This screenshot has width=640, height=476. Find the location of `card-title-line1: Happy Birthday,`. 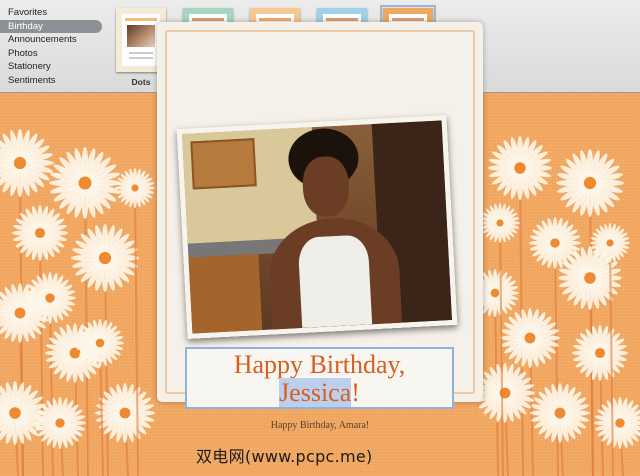

card-title-line1: Happy Birthday, is located at coordinates (319, 364).